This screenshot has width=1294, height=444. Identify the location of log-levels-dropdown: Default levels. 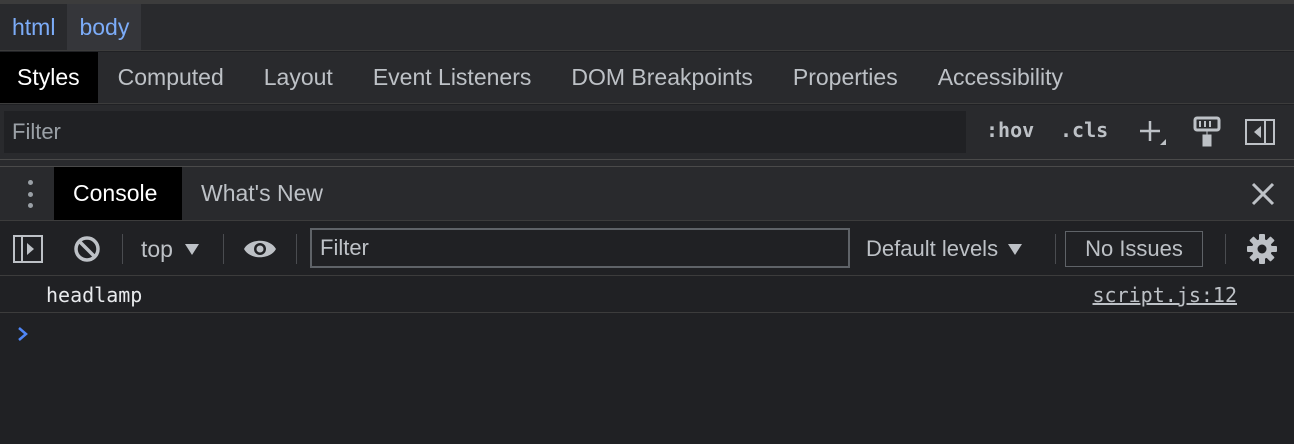
(944, 249).